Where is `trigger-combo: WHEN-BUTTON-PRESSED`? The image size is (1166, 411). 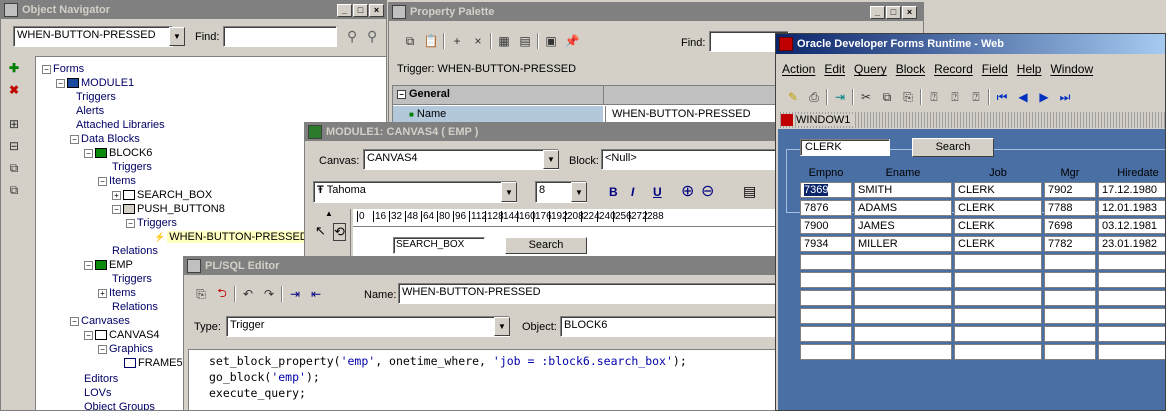
trigger-combo: WHEN-BUTTON-PRESSED is located at coordinates (93, 36).